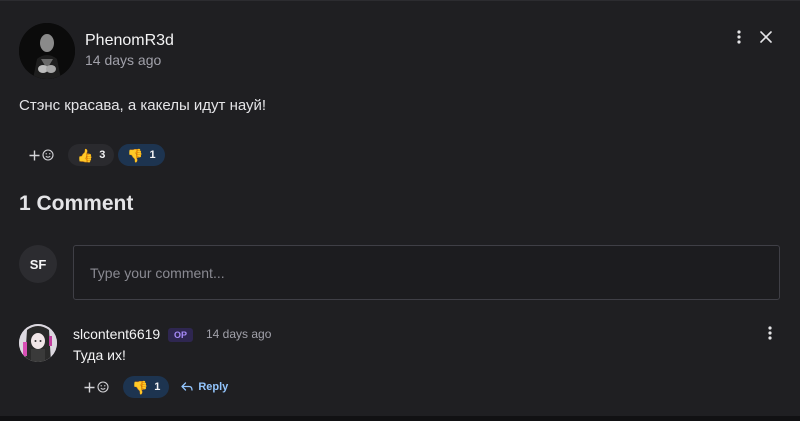  What do you see at coordinates (116, 334) in the screenshot?
I see `comment-author-name: slcontent6619` at bounding box center [116, 334].